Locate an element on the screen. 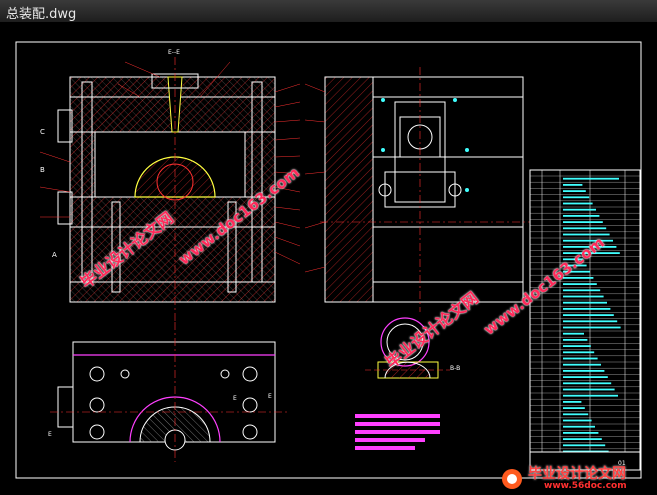  plan-view is located at coordinates (170, 392).